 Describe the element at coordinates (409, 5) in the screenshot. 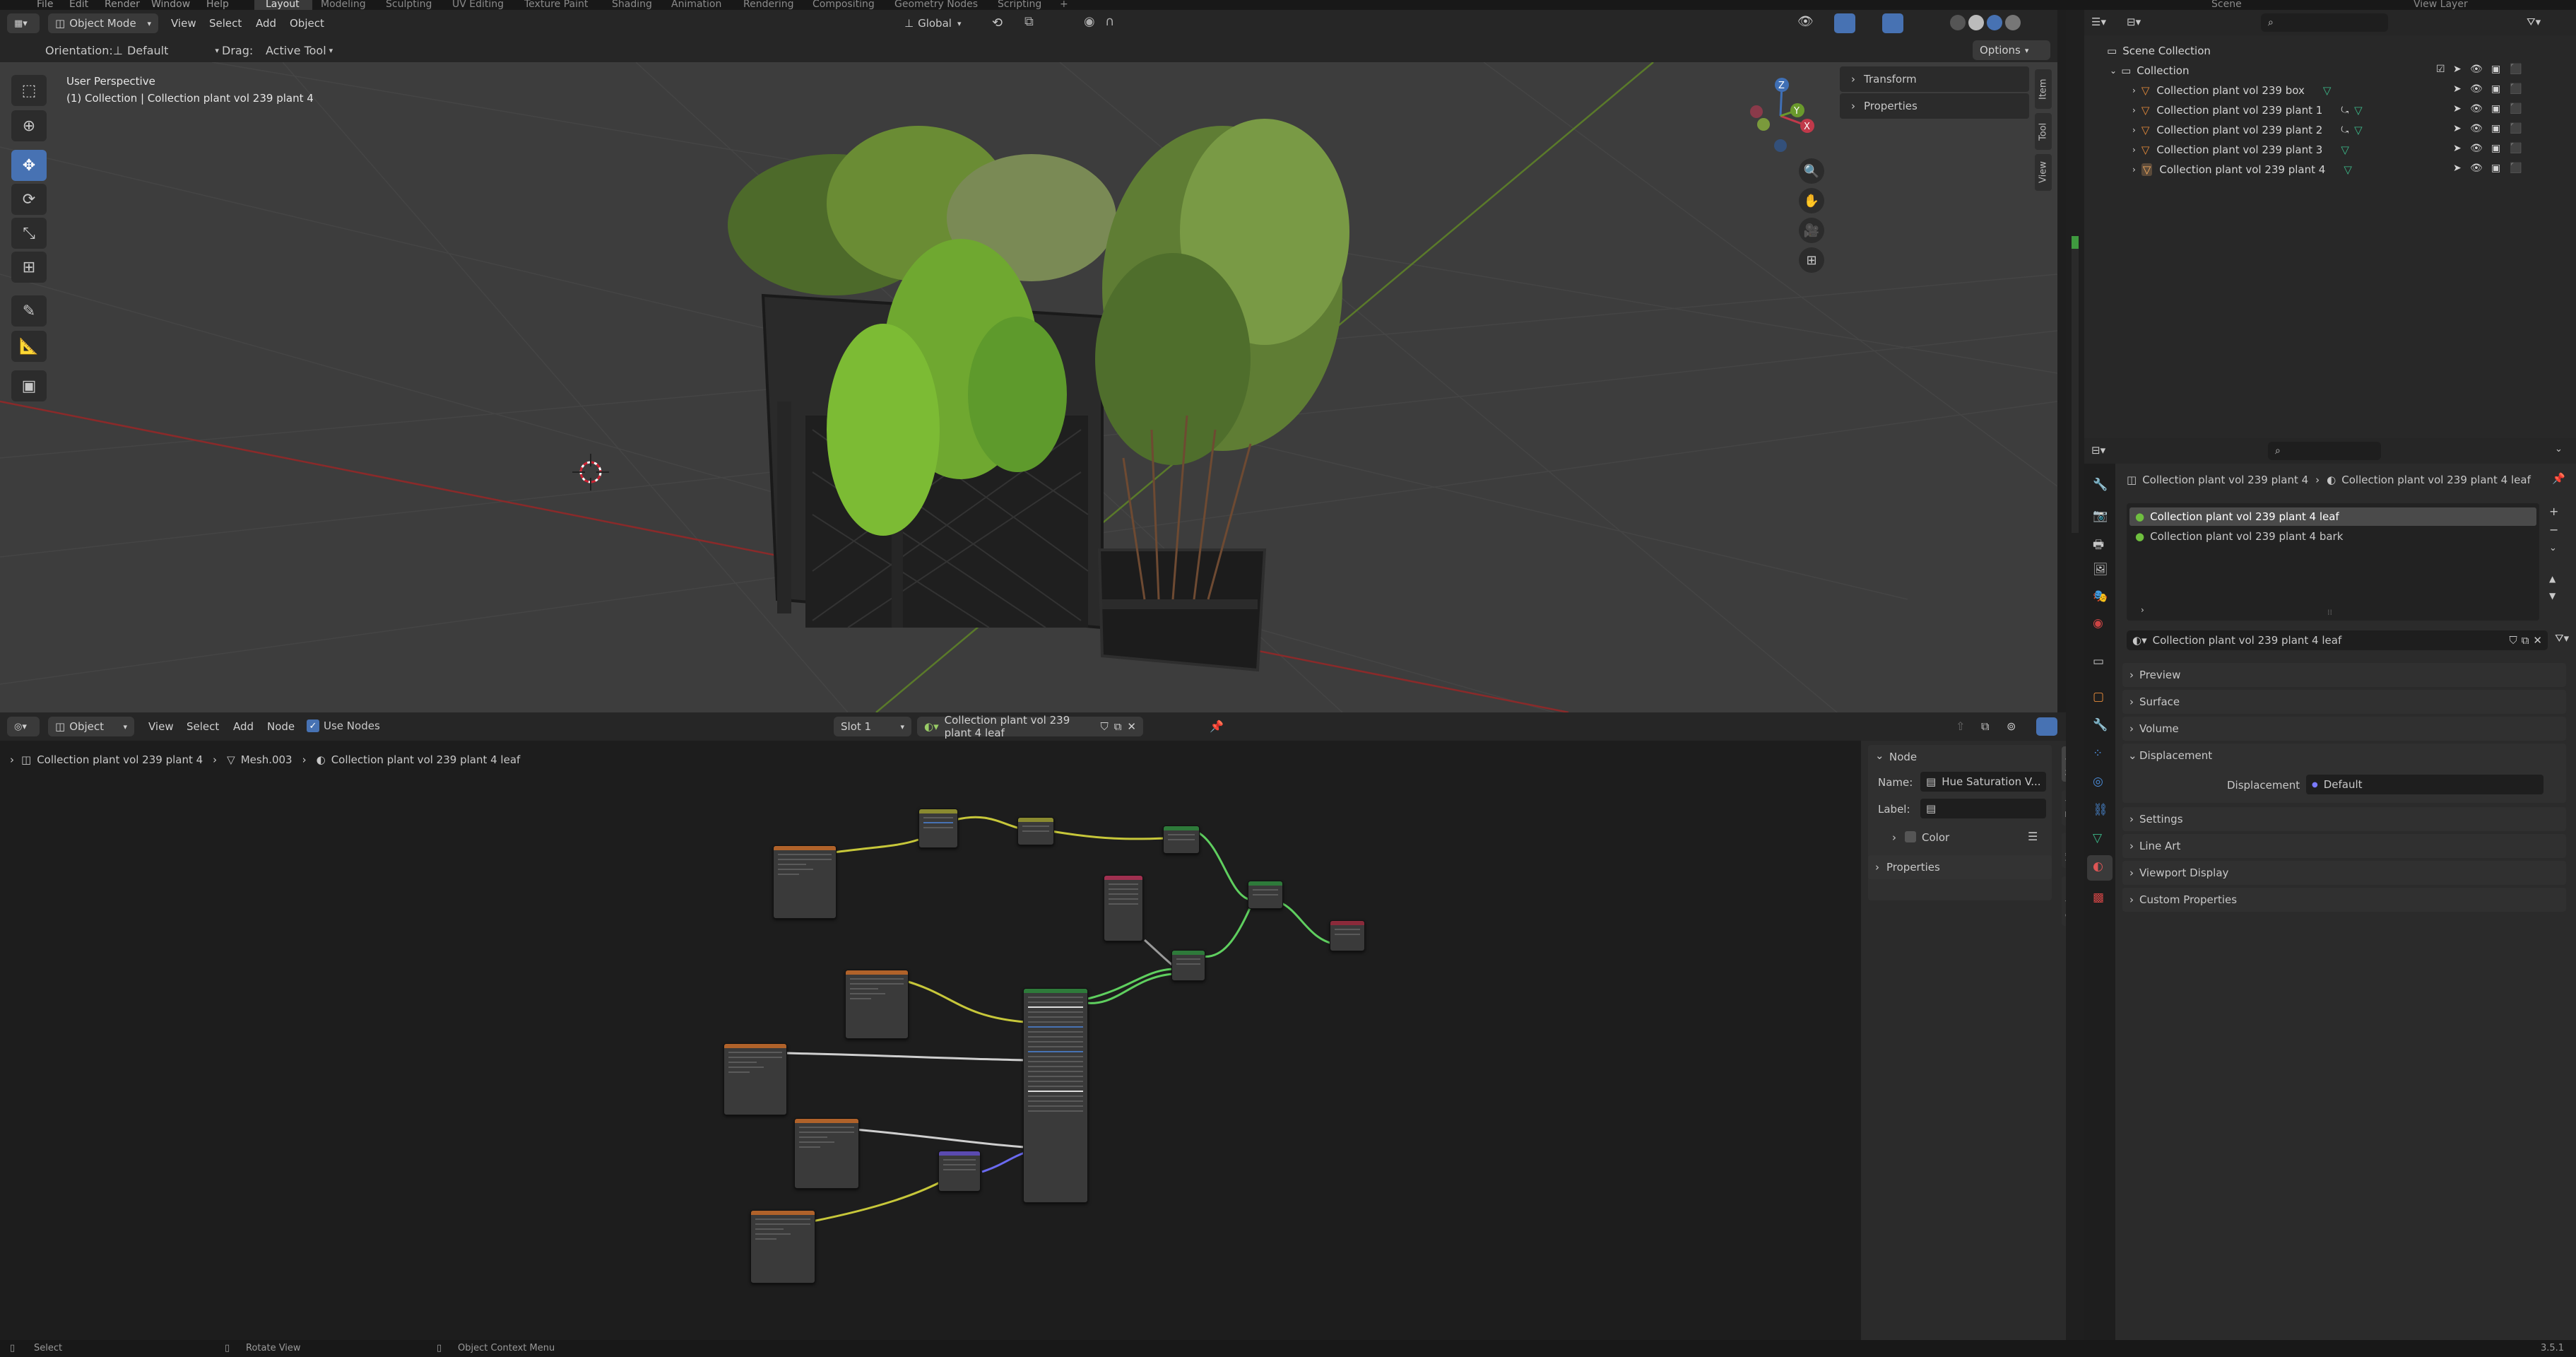

I see `tab-sculpting: Sculpting` at that location.